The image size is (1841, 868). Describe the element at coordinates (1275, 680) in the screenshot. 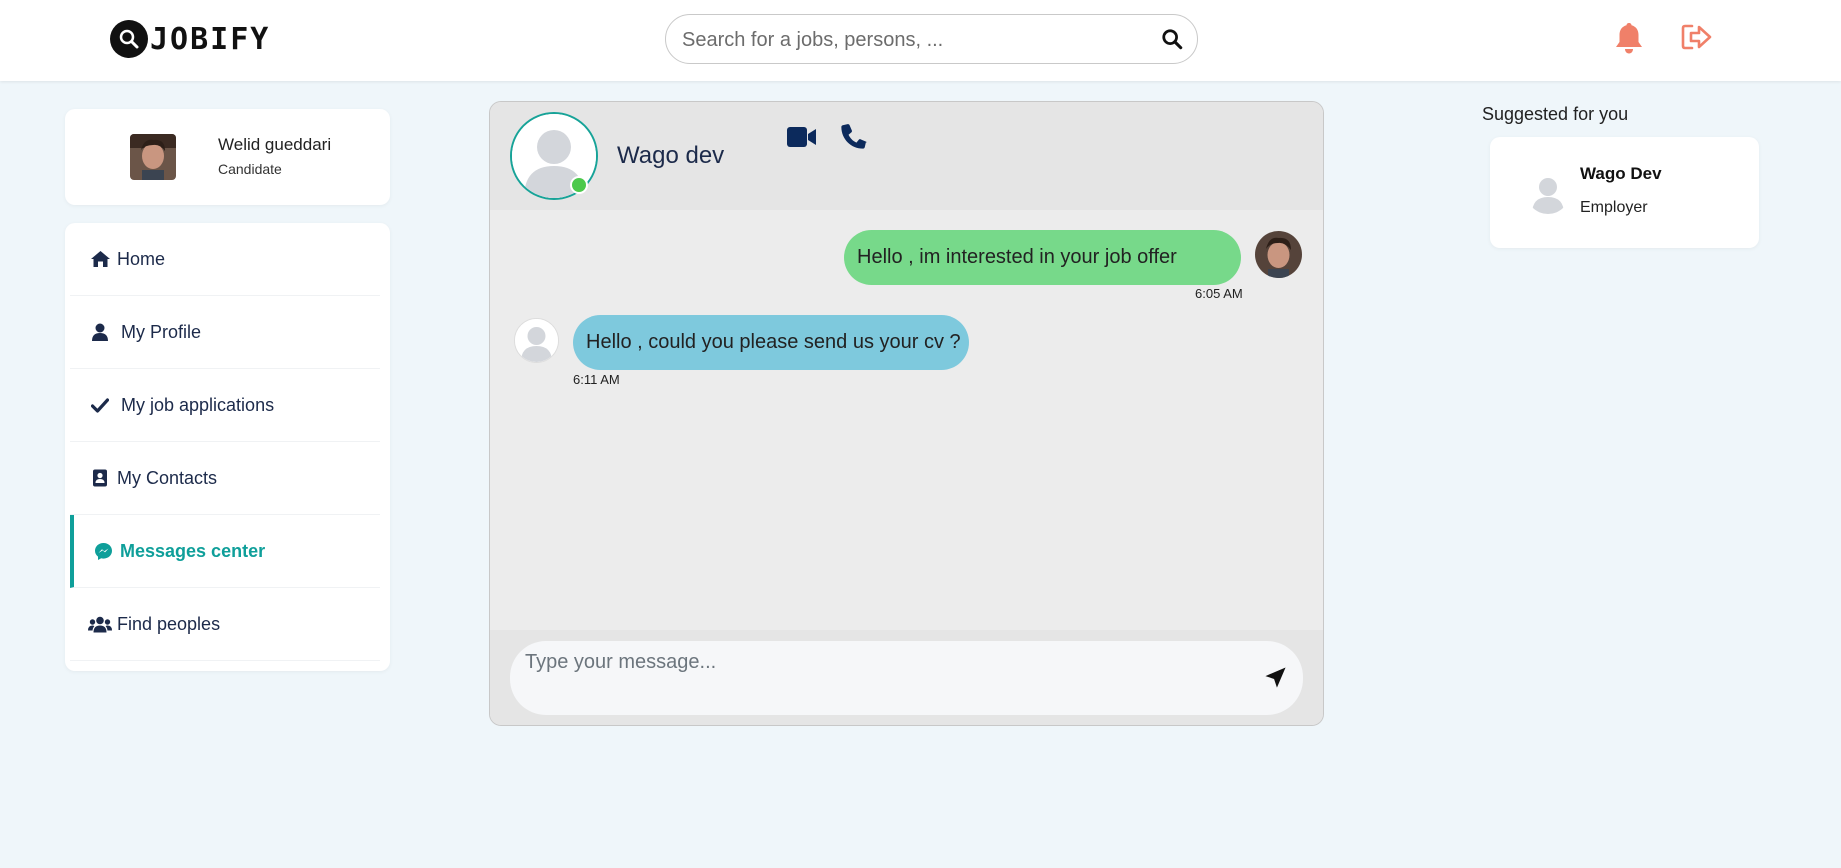

I see `send-icon` at that location.